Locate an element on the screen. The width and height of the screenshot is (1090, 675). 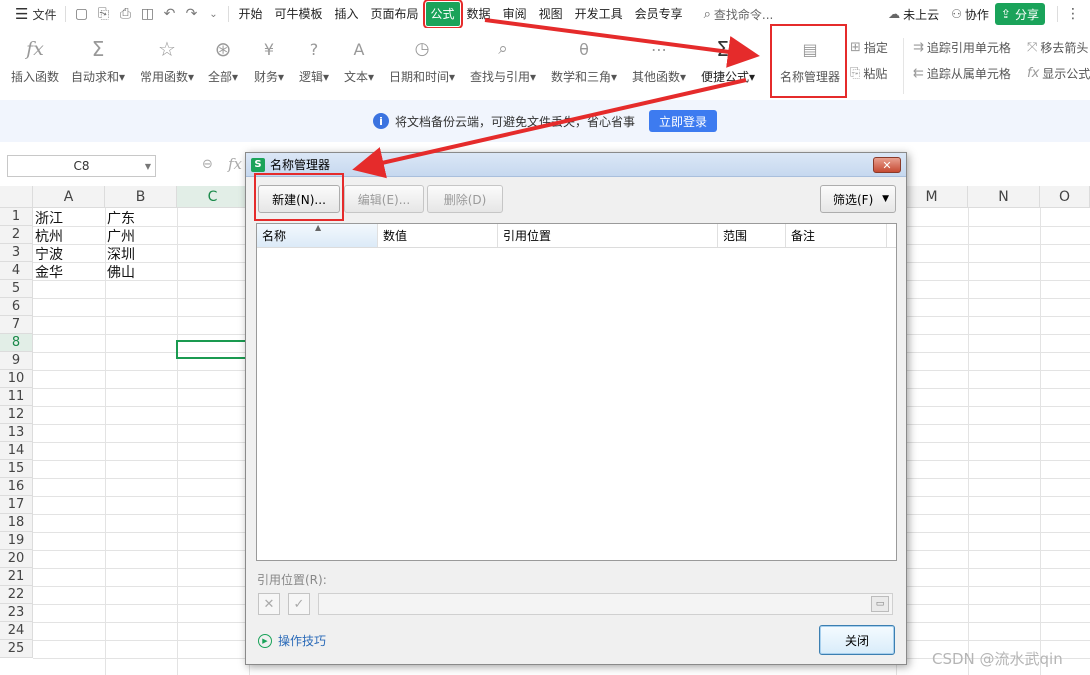
zoom-icon: ⊖ is located at coordinates (207, 164).